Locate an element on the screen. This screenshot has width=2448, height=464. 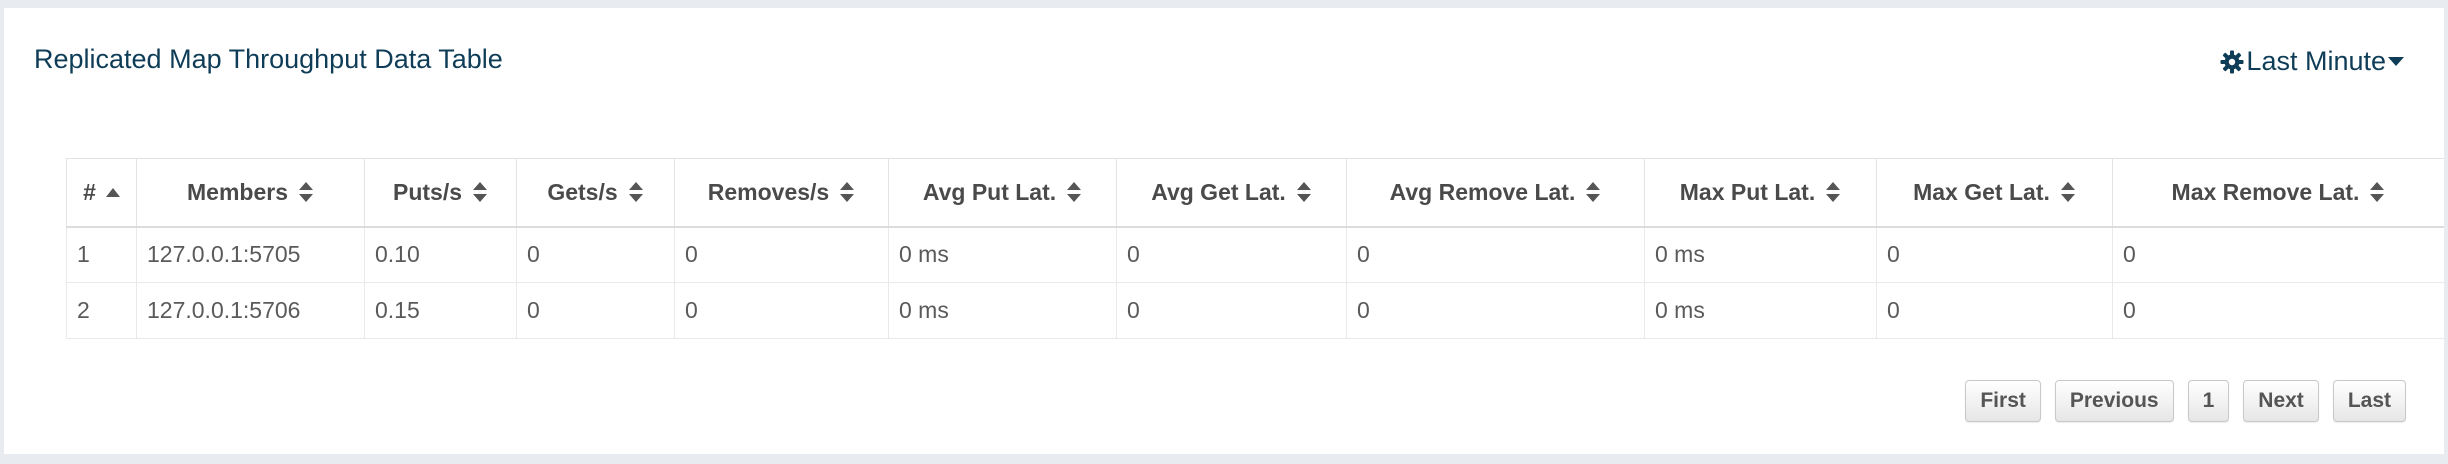
column-header-index: # is located at coordinates (101, 193).